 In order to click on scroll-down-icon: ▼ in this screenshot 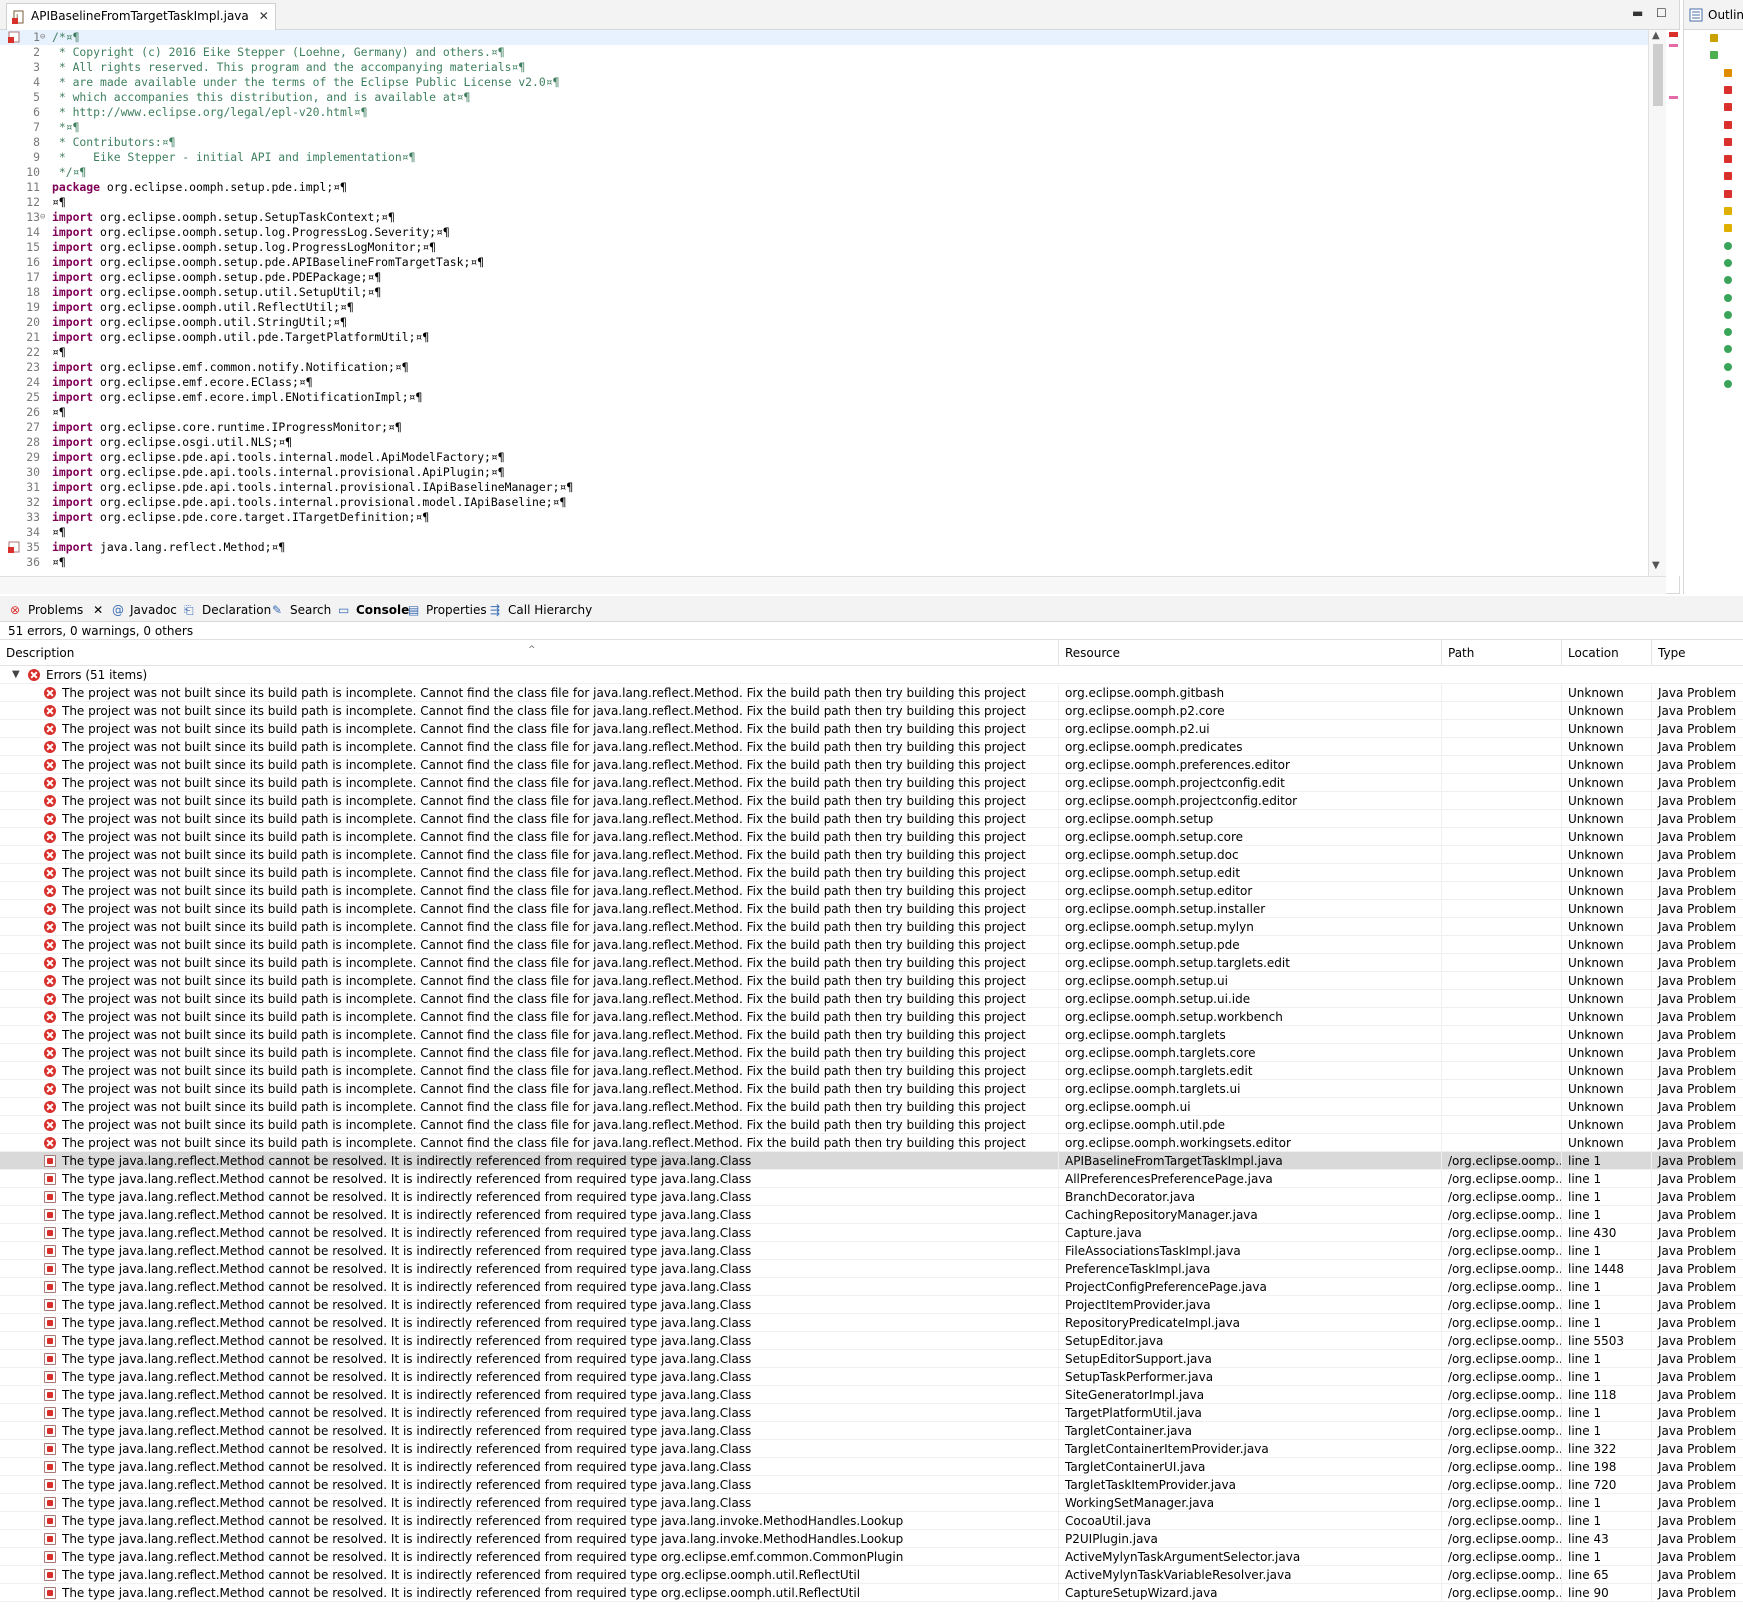, I will do `click(1656, 565)`.